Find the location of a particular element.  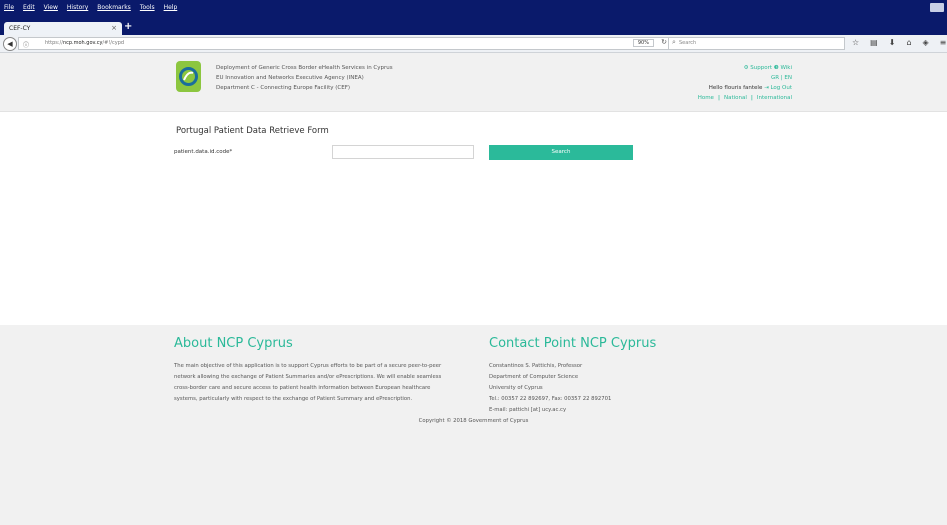

menu-bookmarks: Bookmarks is located at coordinates (114, 7).